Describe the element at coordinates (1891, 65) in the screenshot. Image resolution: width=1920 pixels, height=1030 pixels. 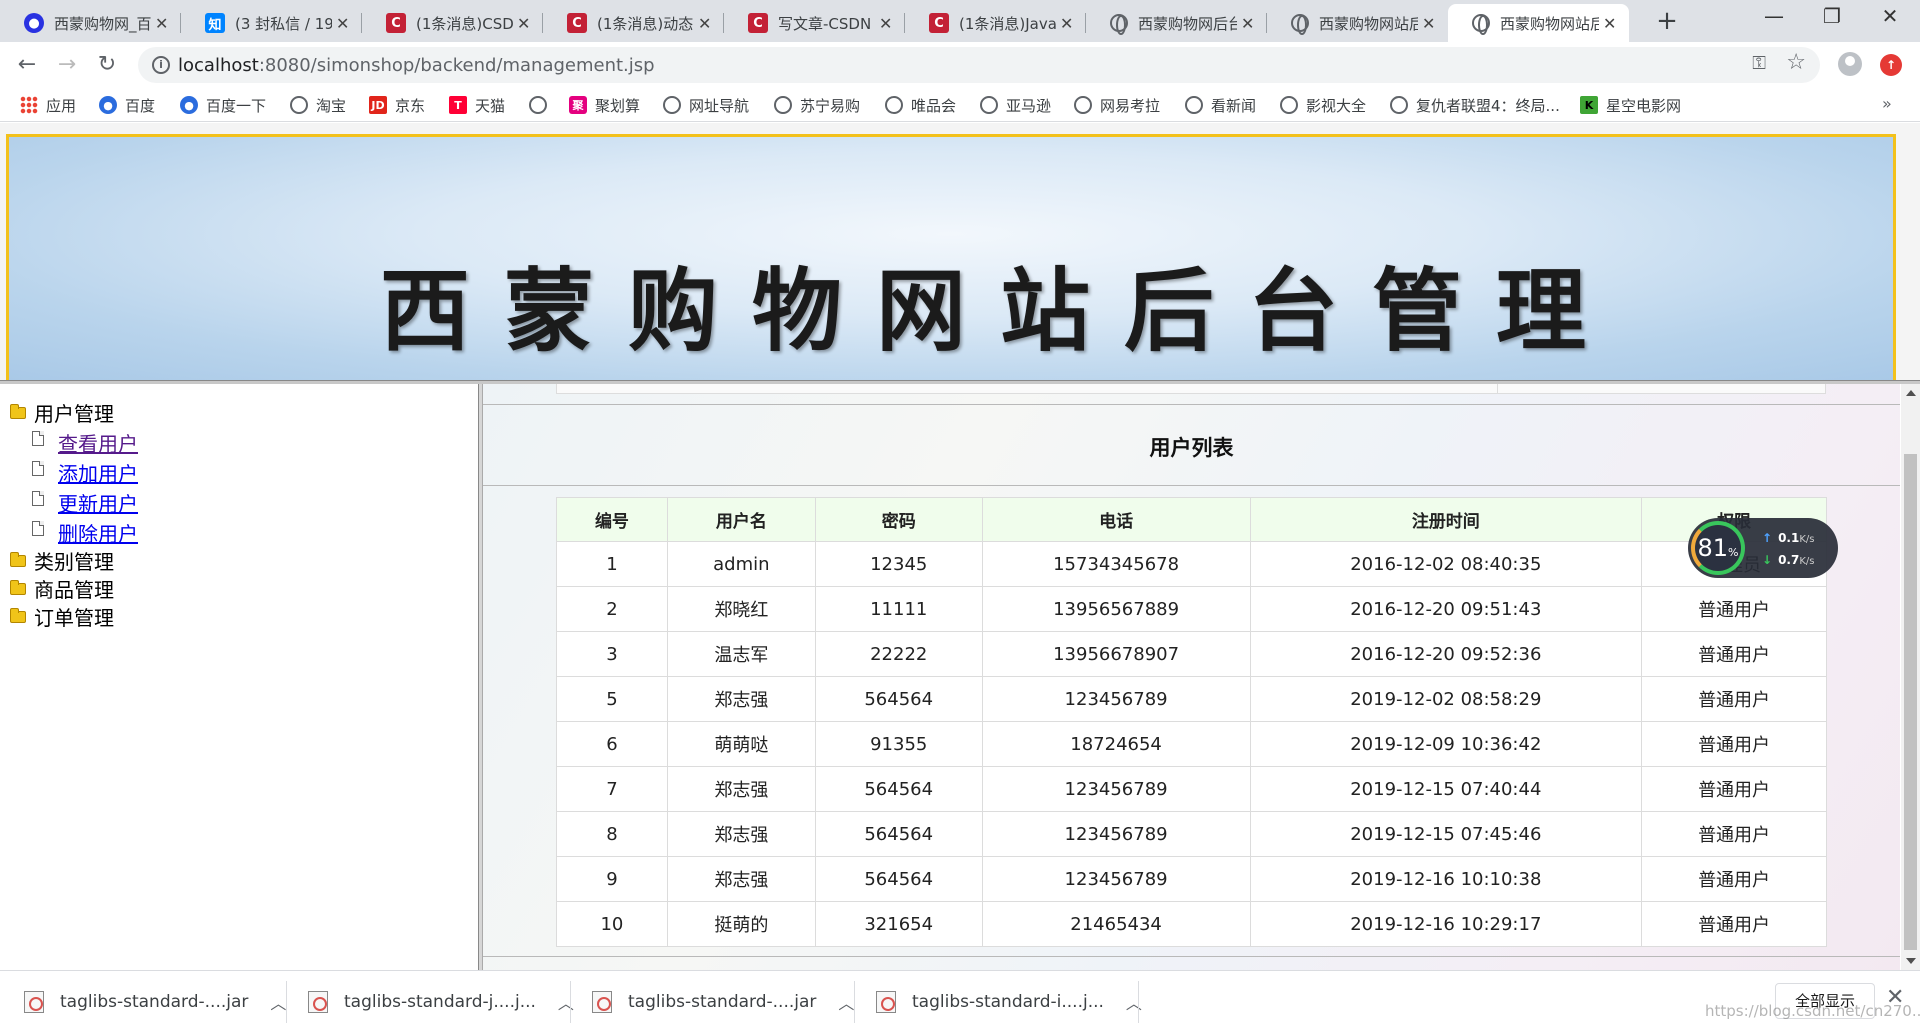
I see `extension-icon: ↑` at that location.